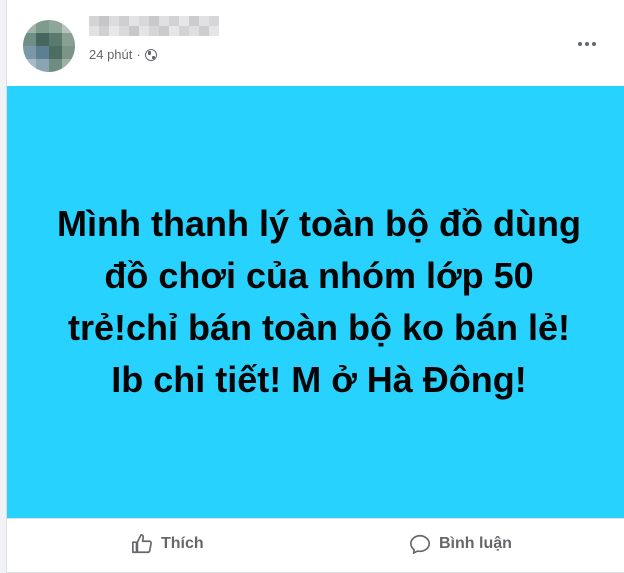 The image size is (624, 573). What do you see at coordinates (319, 275) in the screenshot?
I see `post-text-line: đồ chơi của nhóm lớp 50` at bounding box center [319, 275].